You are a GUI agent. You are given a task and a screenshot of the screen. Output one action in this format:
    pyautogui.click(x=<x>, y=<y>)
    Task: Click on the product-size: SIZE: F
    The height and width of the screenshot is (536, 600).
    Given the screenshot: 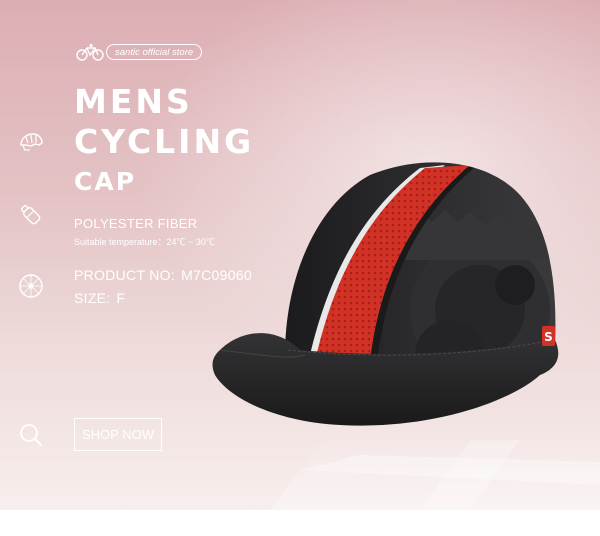 What is the action you would take?
    pyautogui.click(x=99, y=298)
    